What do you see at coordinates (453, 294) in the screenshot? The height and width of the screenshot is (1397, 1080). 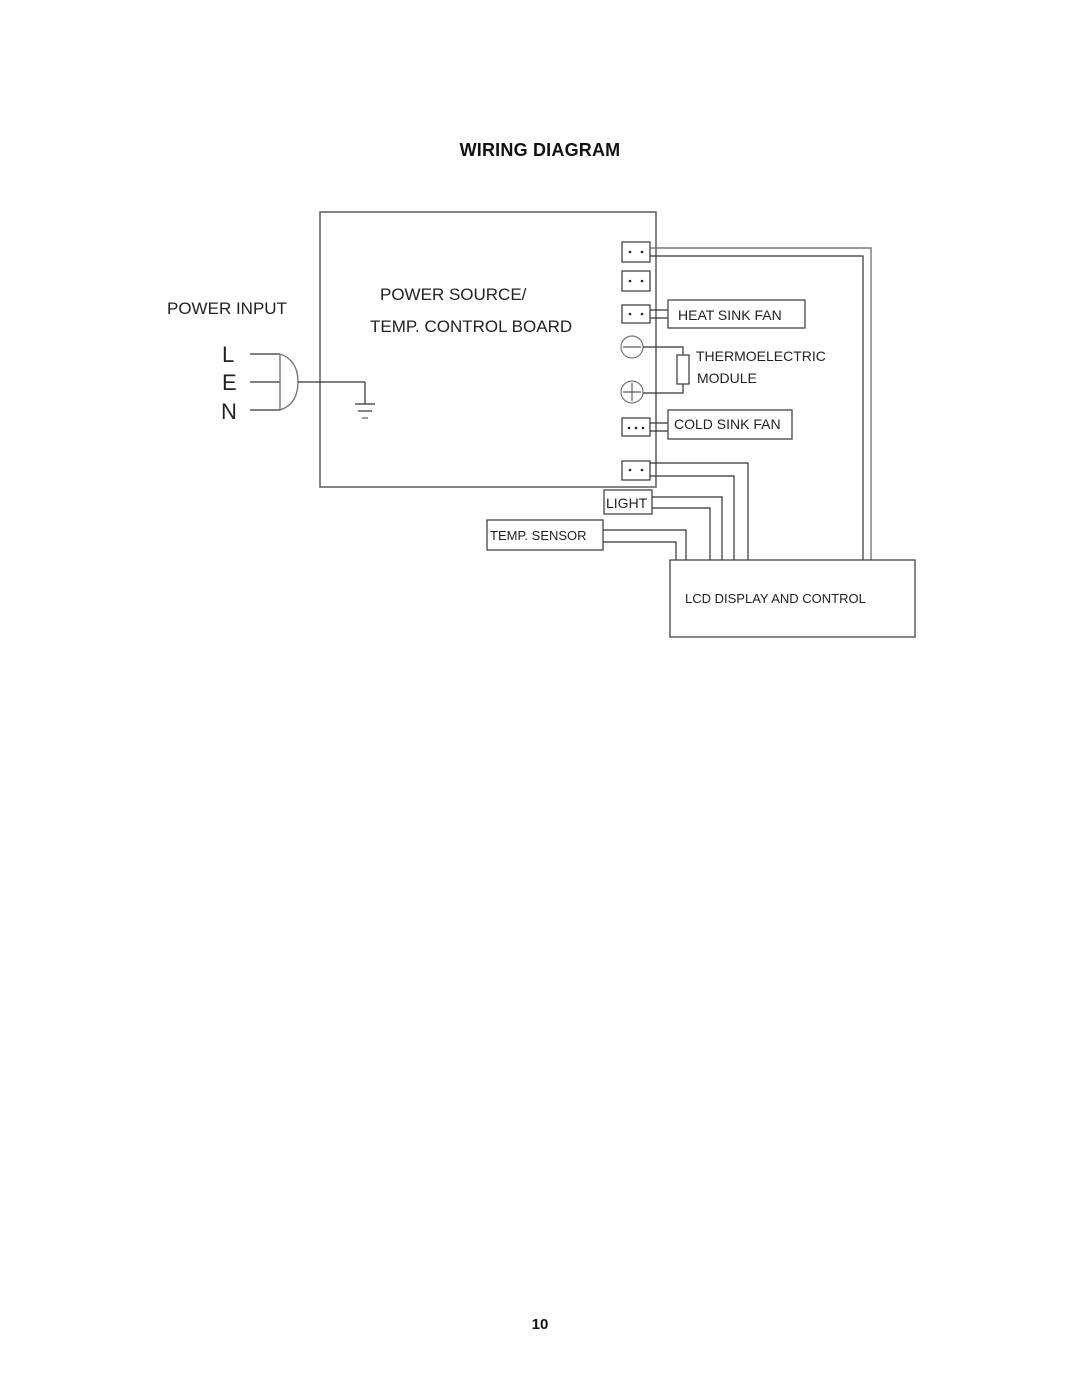 I see `board-label-line1: POWER SOURCE/` at bounding box center [453, 294].